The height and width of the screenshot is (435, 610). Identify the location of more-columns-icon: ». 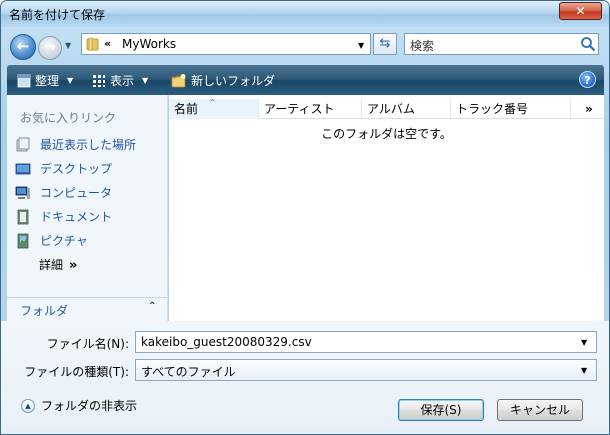
(589, 109).